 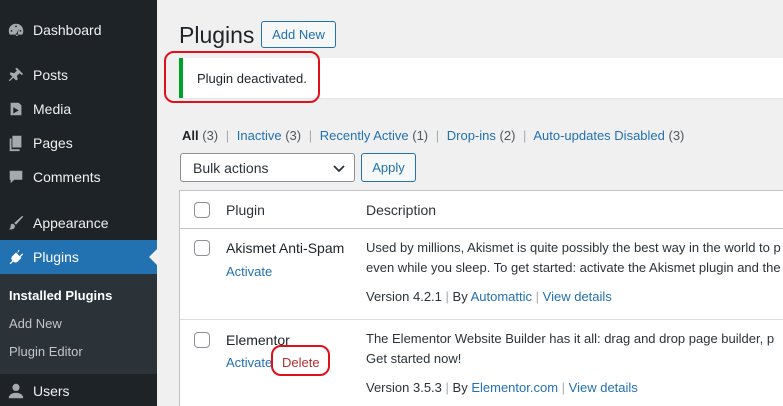 I want to click on plugin-version: Version 4.2.1, so click(x=404, y=296).